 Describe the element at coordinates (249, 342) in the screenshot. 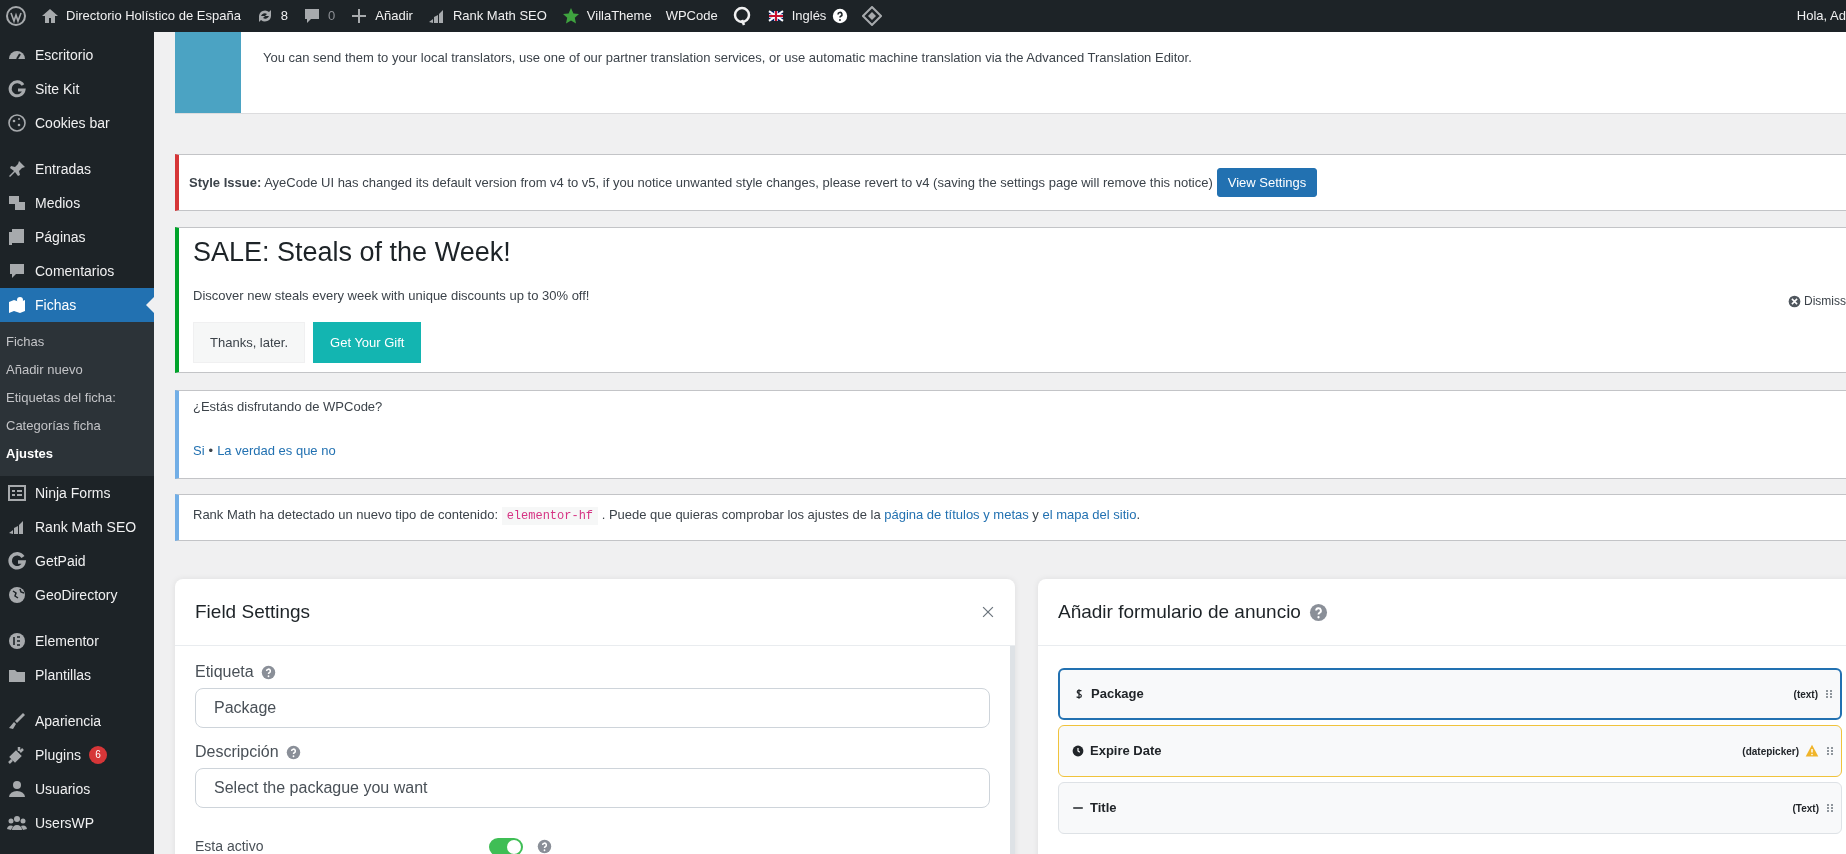

I see `later-button: Thanks, later.` at that location.